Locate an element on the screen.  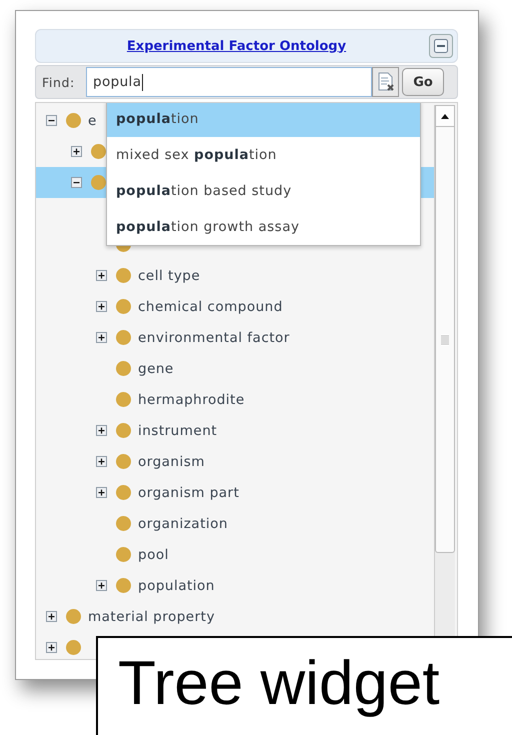
find-label: Find: is located at coordinates (59, 82).